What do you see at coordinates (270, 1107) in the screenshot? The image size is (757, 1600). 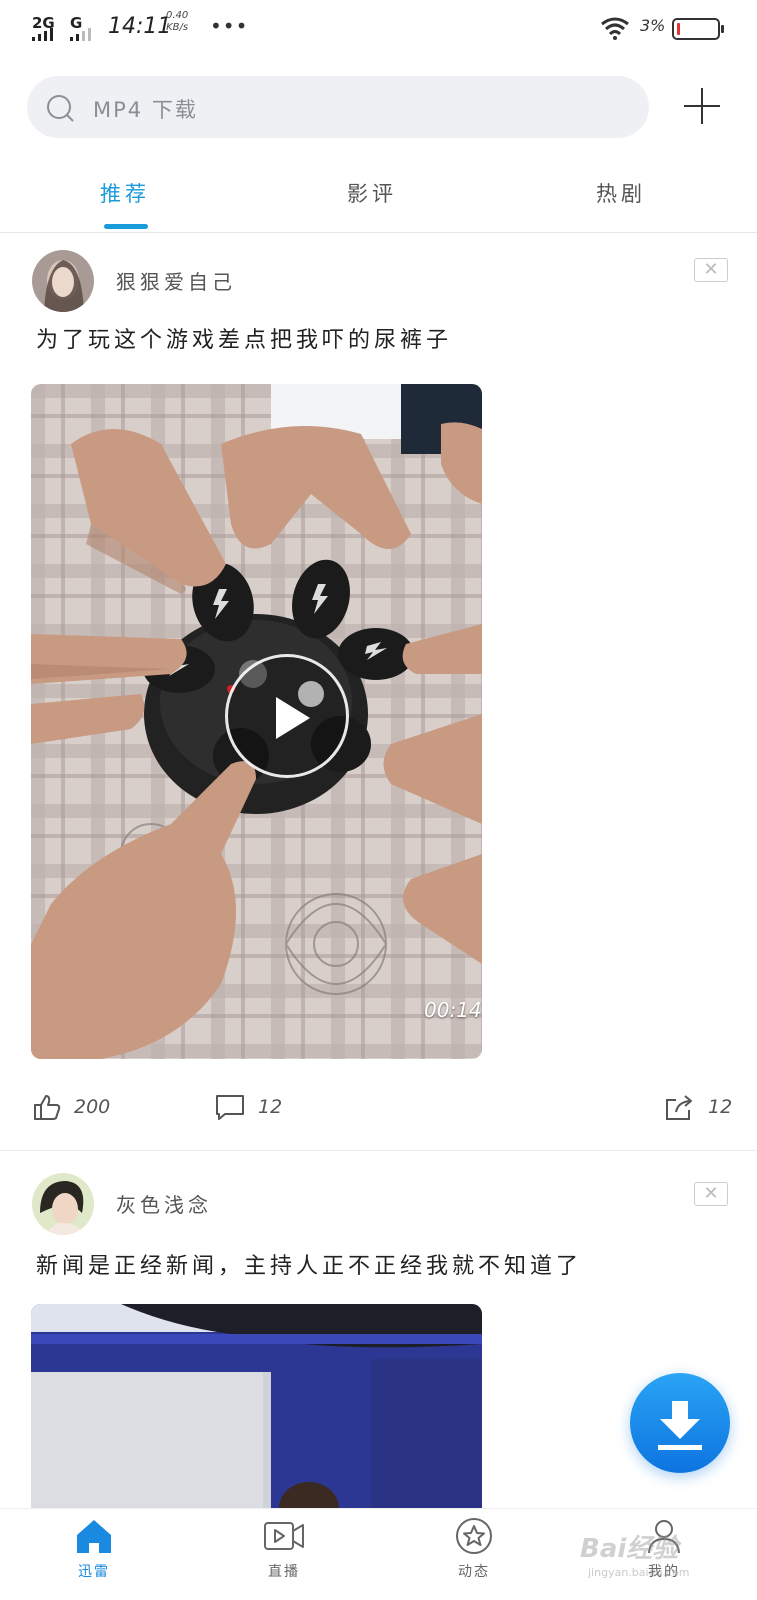 I see `comment-count: 12` at bounding box center [270, 1107].